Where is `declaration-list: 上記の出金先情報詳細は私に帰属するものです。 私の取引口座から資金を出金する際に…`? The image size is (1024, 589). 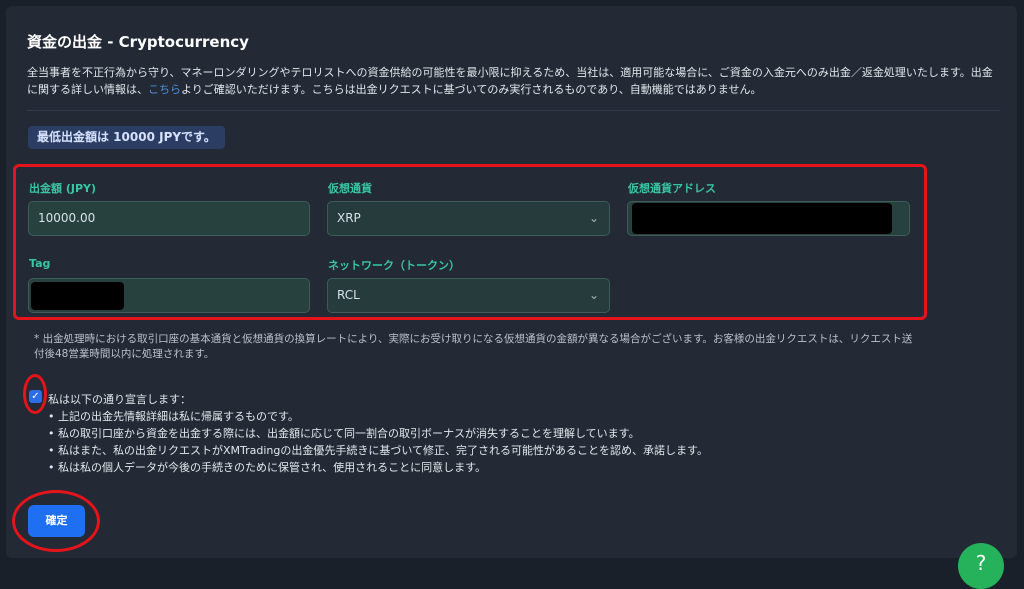
declaration-list: 上記の出金先情報詳細は私に帰属するものです。 私の取引口座から資金を出金する際に… is located at coordinates (378, 442).